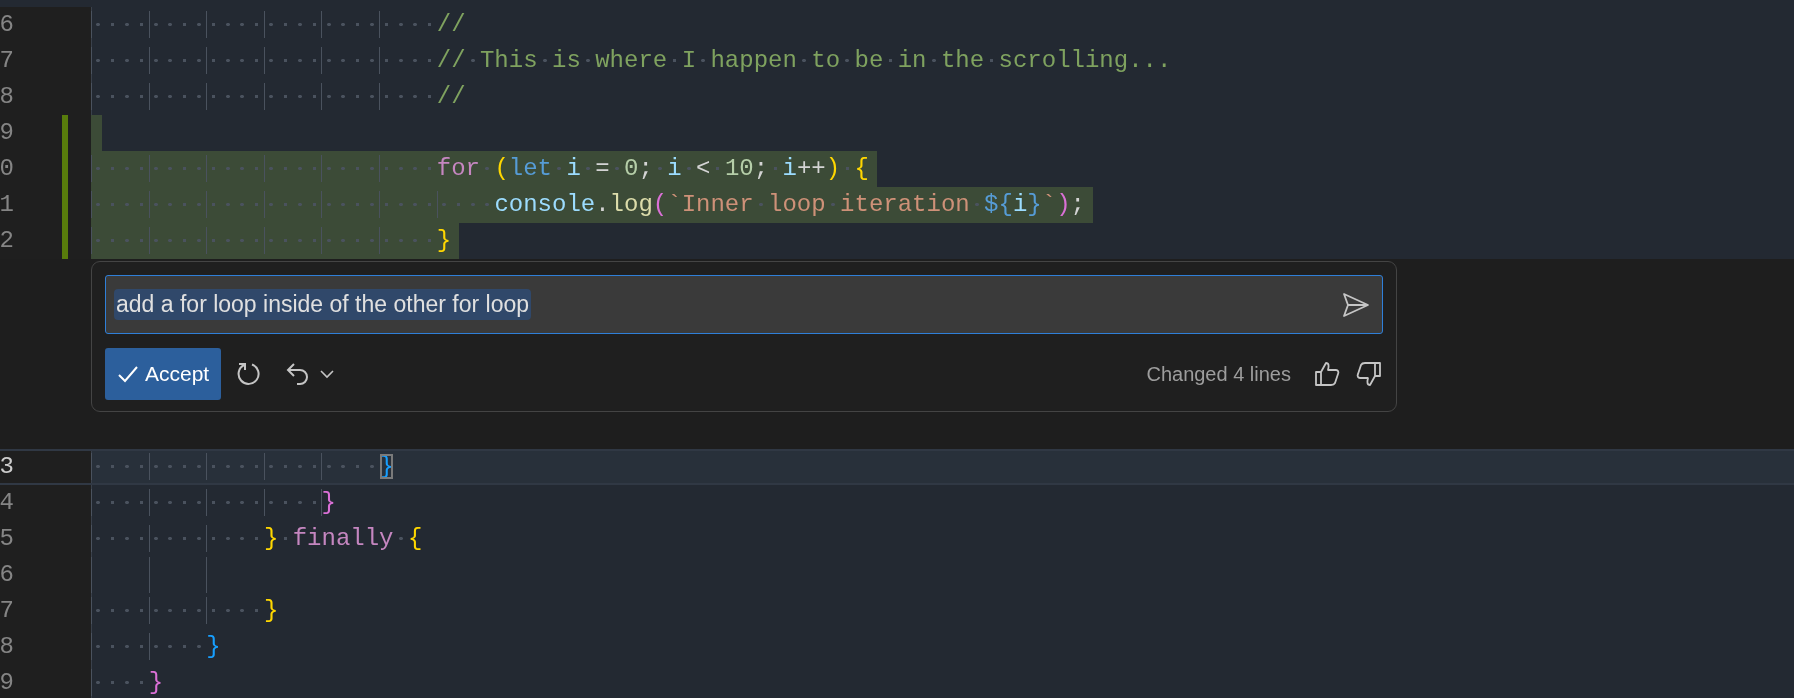  Describe the element at coordinates (7, 539) in the screenshot. I see `line-number: 5` at that location.